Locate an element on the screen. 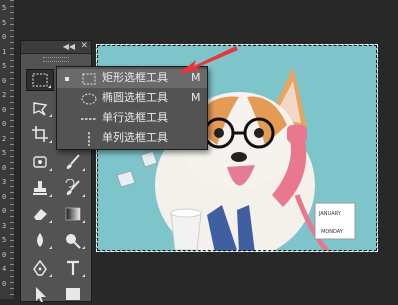 This screenshot has width=398, height=305. clone-stamp-icon is located at coordinates (40, 188).